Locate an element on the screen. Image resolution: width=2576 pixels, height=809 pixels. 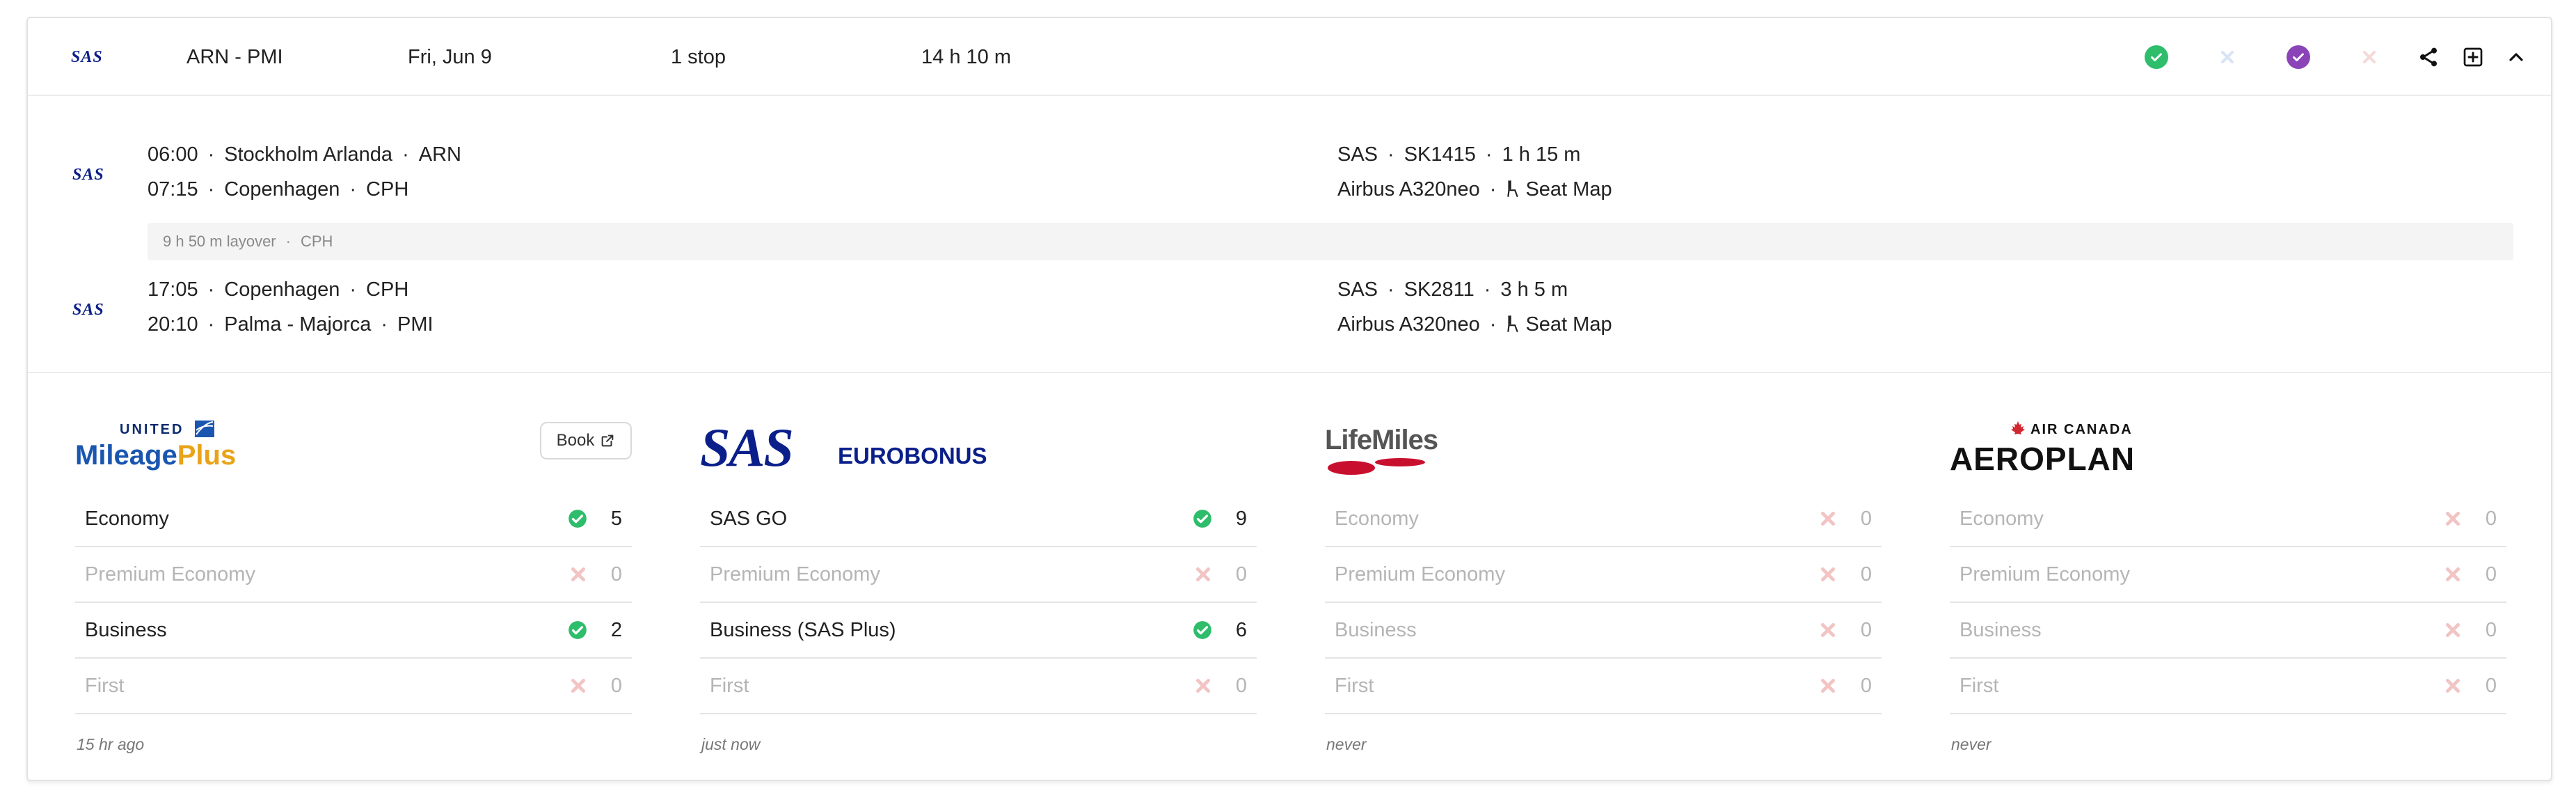
seat-count: 2 is located at coordinates (616, 630).